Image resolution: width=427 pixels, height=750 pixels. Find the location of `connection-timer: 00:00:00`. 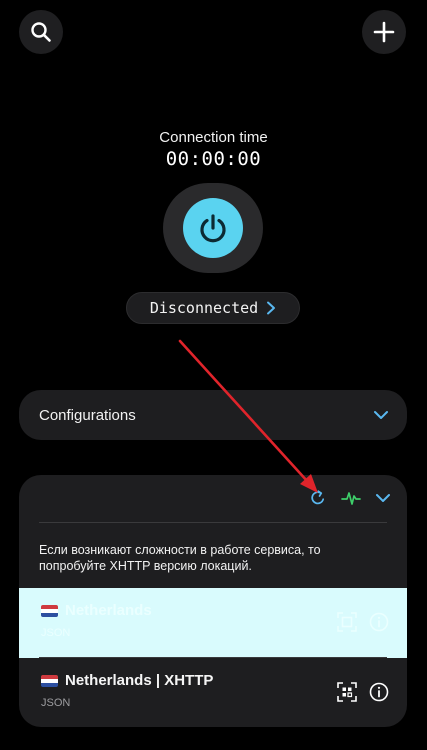

connection-timer: 00:00:00 is located at coordinates (213, 159).